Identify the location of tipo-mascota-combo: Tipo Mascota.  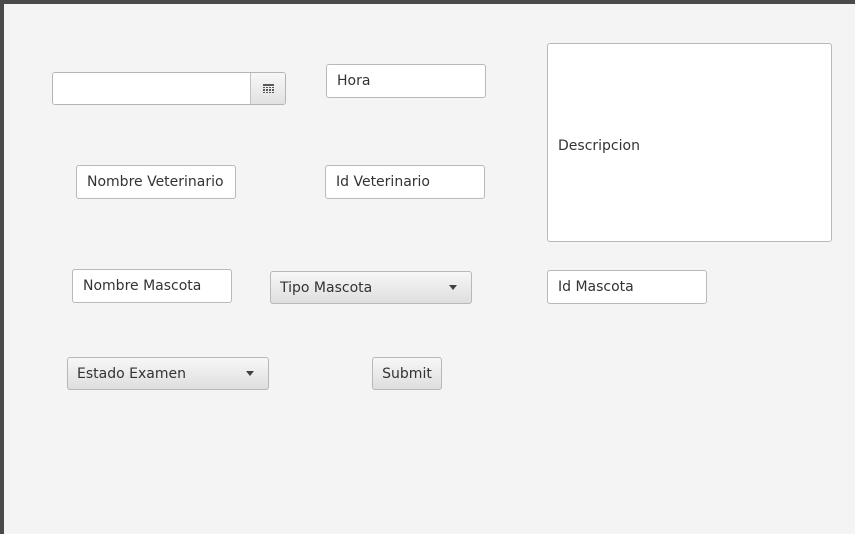
(371, 287).